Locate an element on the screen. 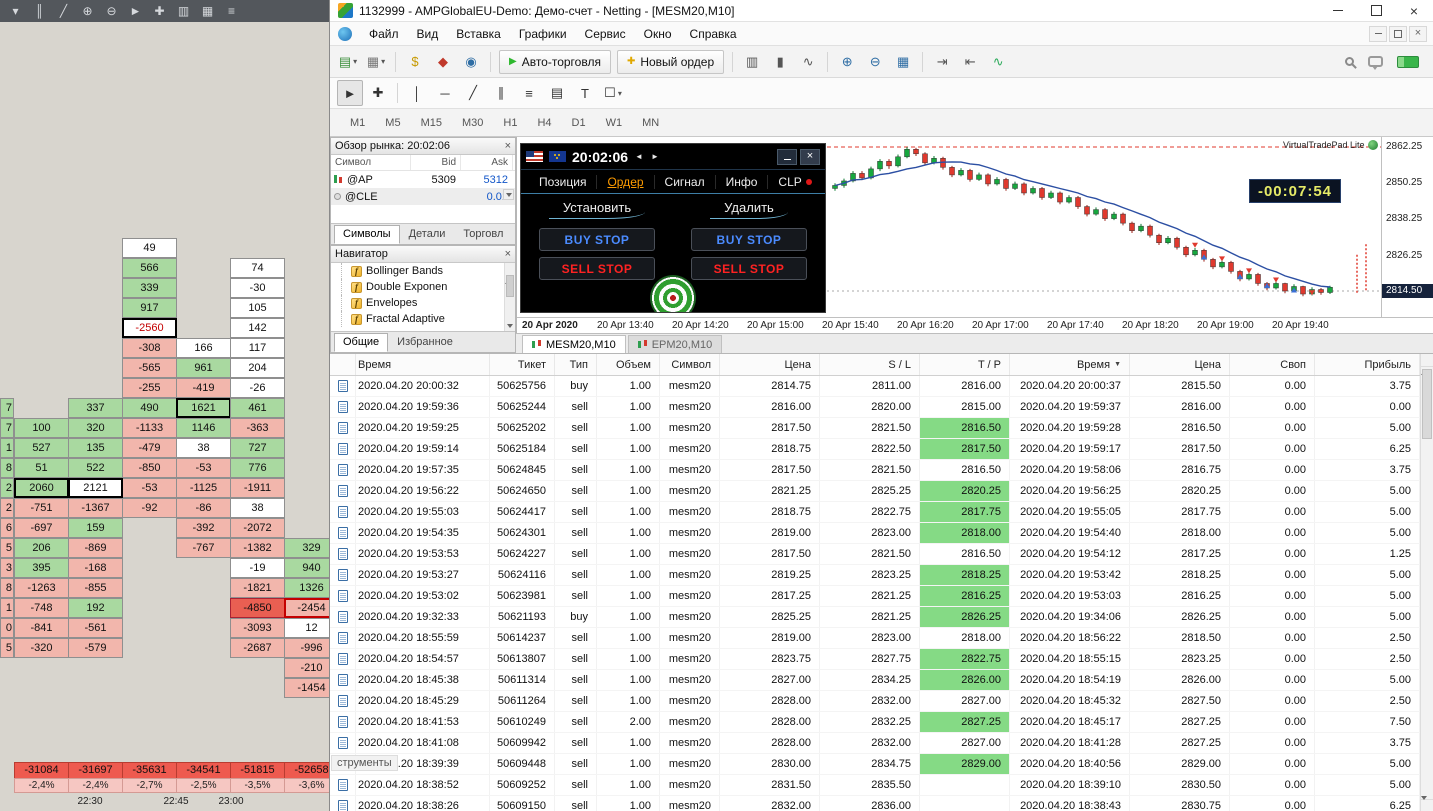 The width and height of the screenshot is (1433, 811). vtp-prev-icon is located at coordinates (639, 156).